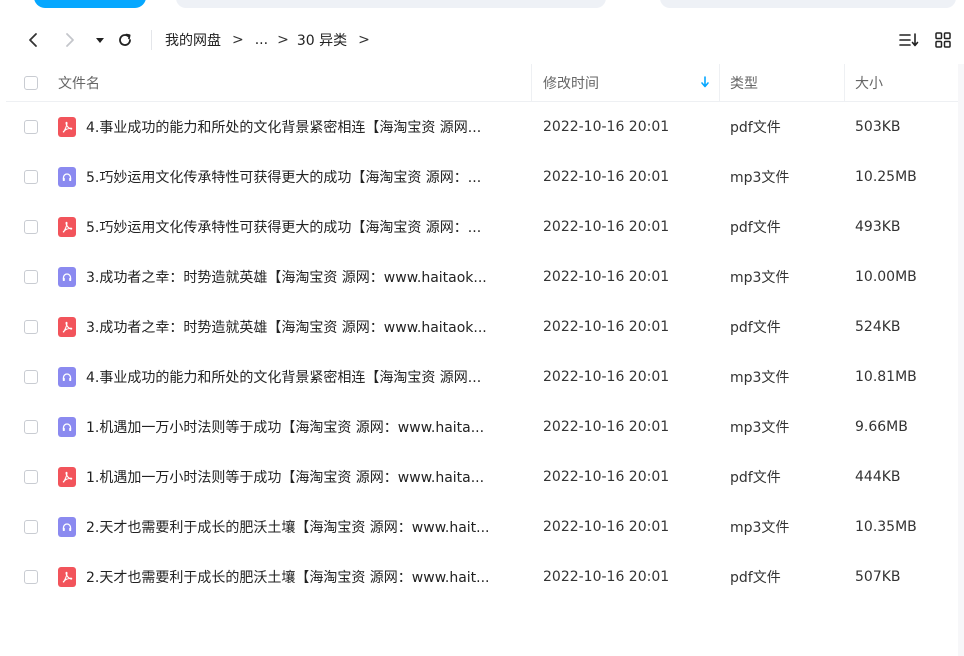  I want to click on sort-button, so click(909, 40).